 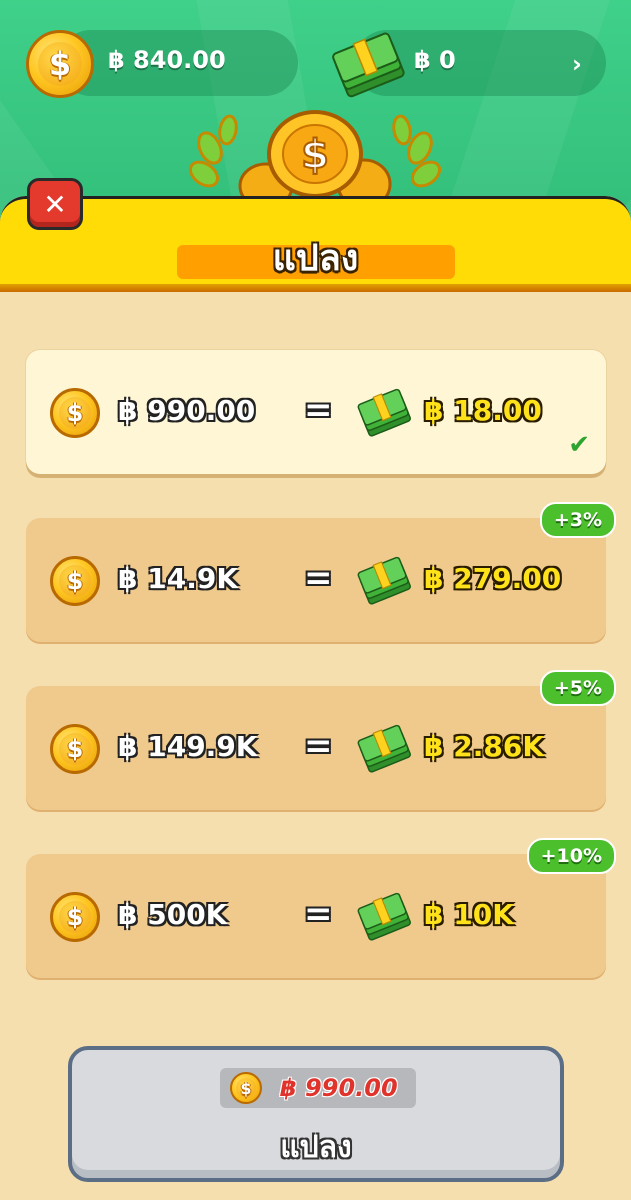 I want to click on conversion-option-2: $ ฿ 14.9K = ฿ 279.00 +3%, so click(x=321, y=572).